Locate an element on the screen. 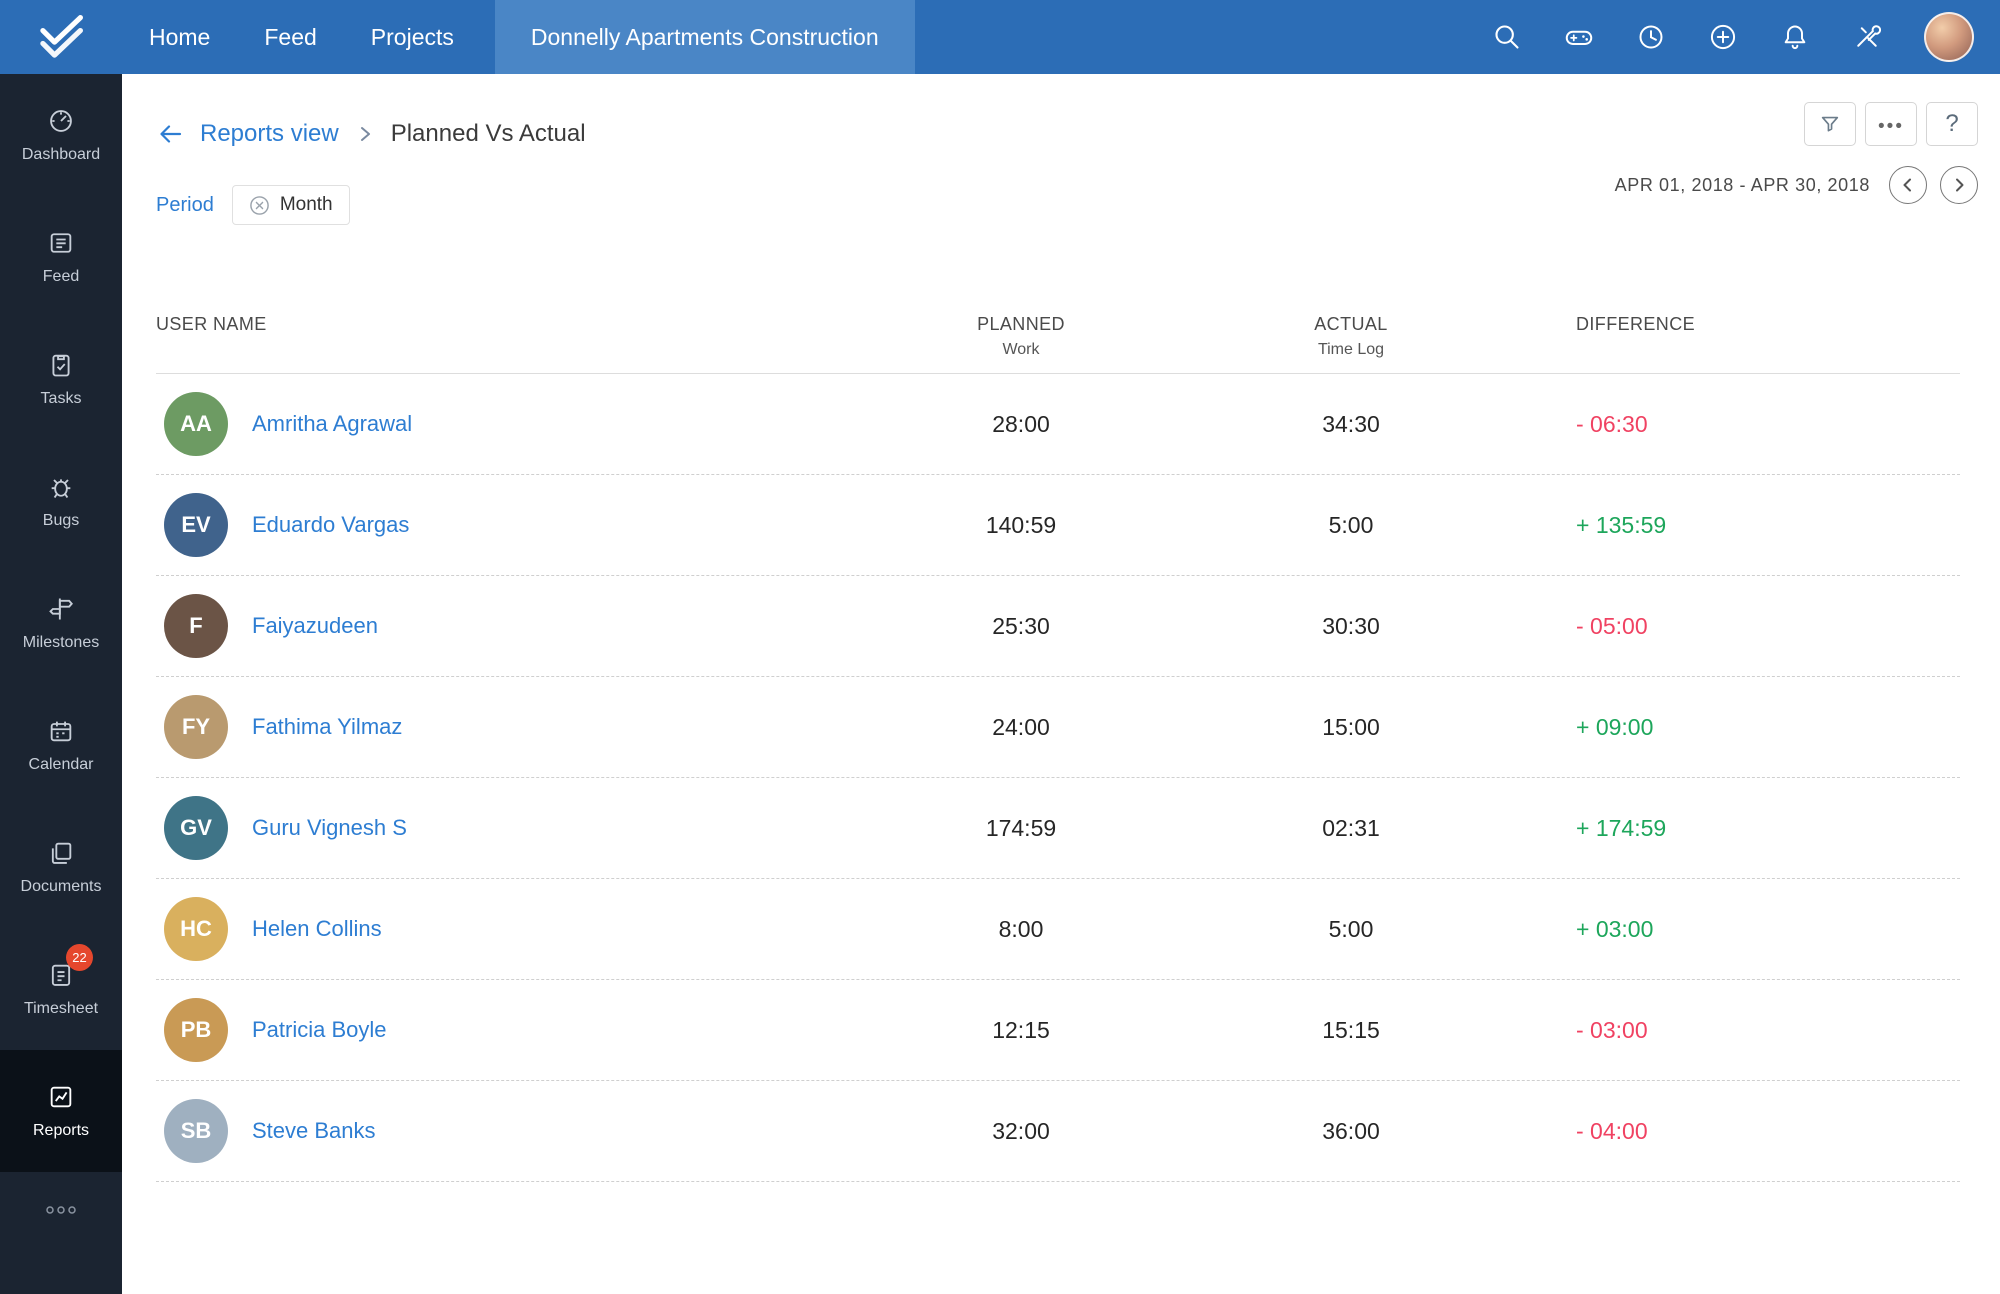 The image size is (2000, 1294). avatar: HC is located at coordinates (196, 929).